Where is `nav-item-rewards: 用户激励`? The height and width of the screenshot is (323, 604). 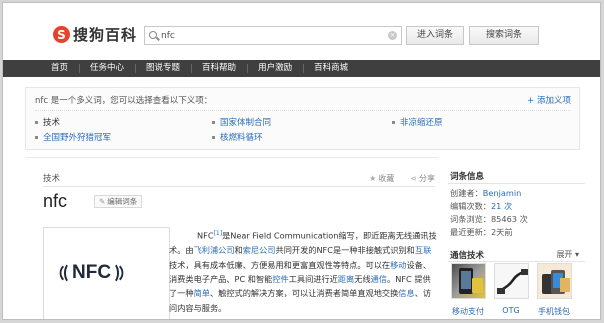
nav-item-rewards: 用户激励 is located at coordinates (275, 68).